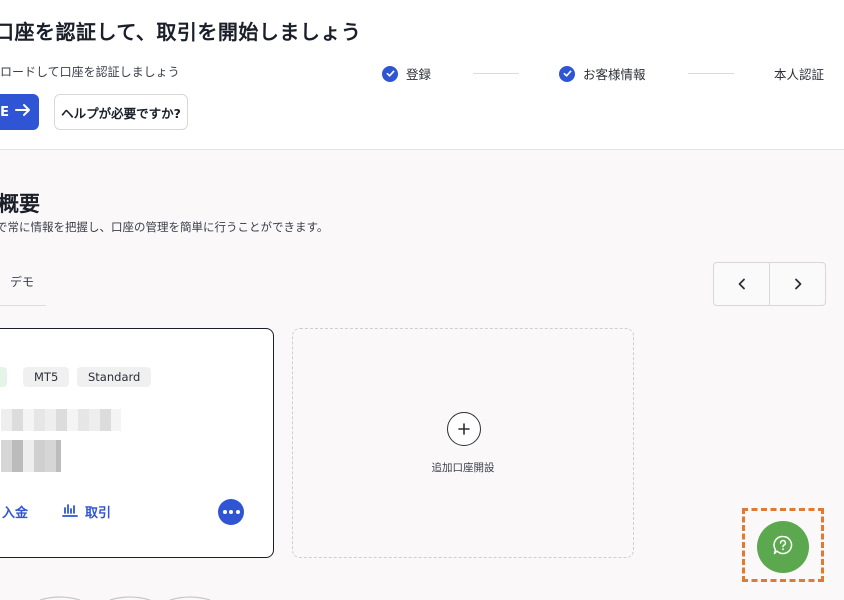 This screenshot has width=844, height=600. What do you see at coordinates (98, 513) in the screenshot?
I see `trade-label: 取引` at bounding box center [98, 513].